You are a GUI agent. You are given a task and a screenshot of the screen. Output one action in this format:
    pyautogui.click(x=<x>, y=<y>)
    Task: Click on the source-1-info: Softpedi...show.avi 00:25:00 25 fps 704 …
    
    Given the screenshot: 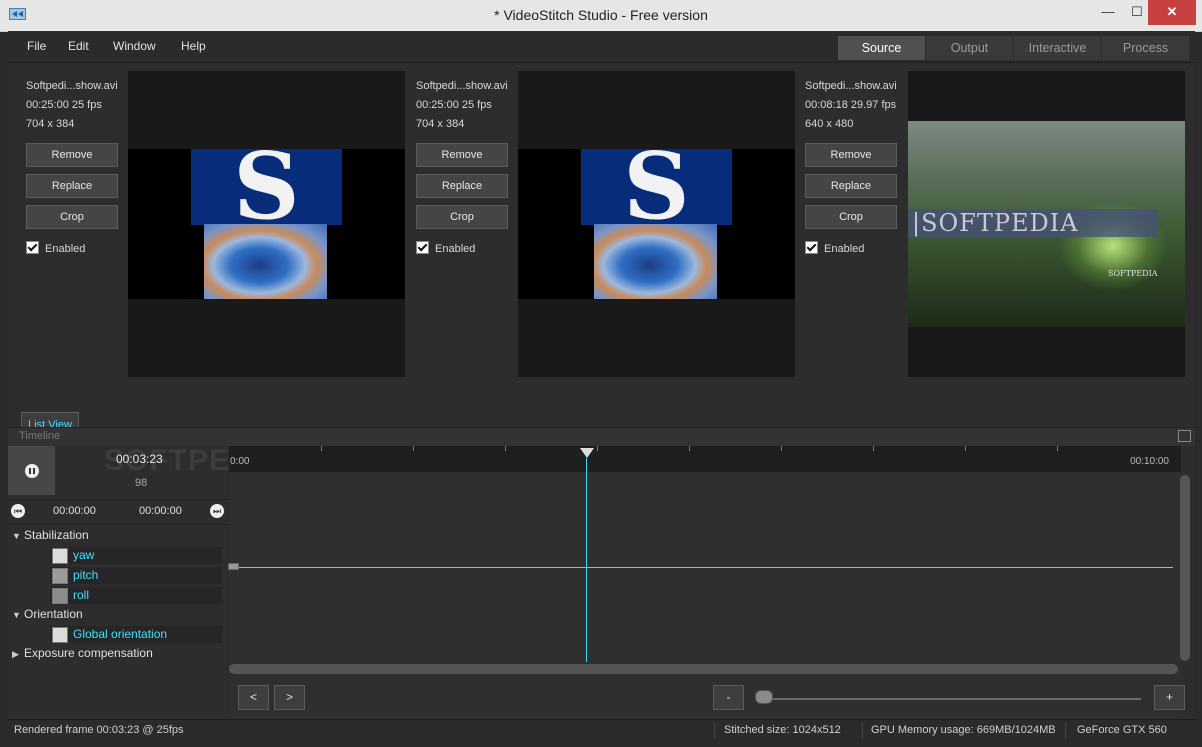 What is the action you would take?
    pyautogui.click(x=78, y=177)
    